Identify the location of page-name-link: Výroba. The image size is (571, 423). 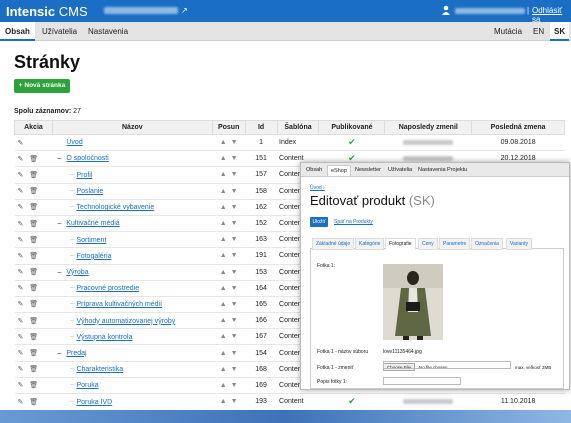
(77, 272).